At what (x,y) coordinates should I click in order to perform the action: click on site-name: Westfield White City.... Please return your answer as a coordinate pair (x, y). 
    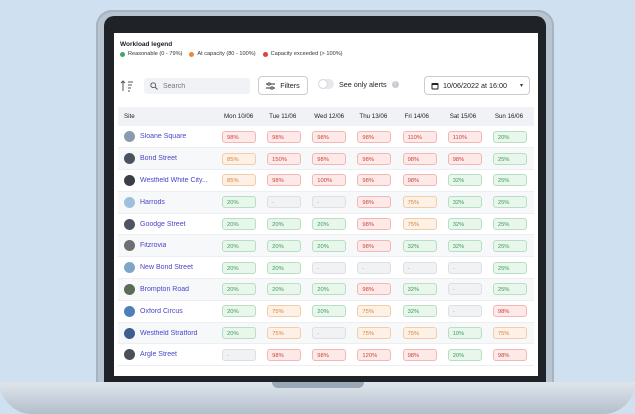
    Looking at the image, I should click on (174, 180).